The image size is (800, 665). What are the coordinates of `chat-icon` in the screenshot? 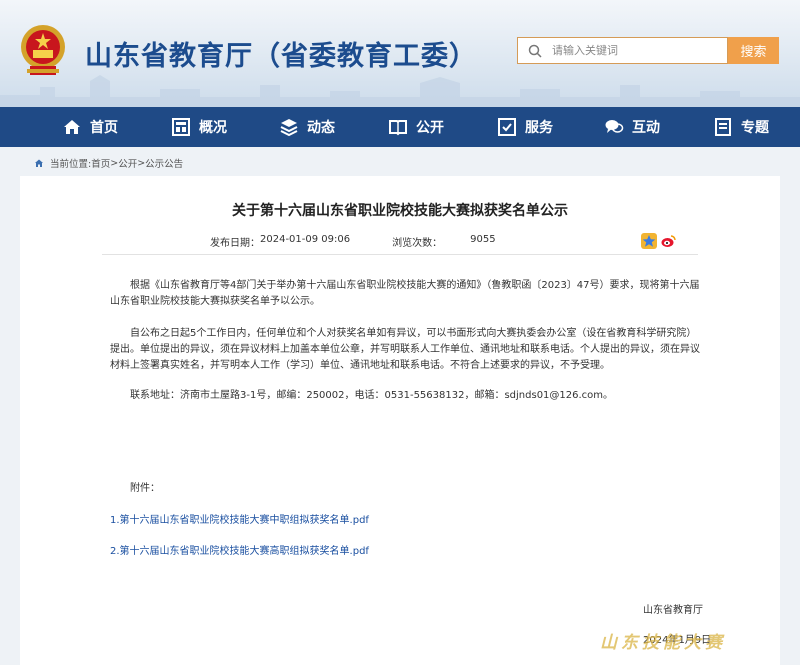 It's located at (614, 126).